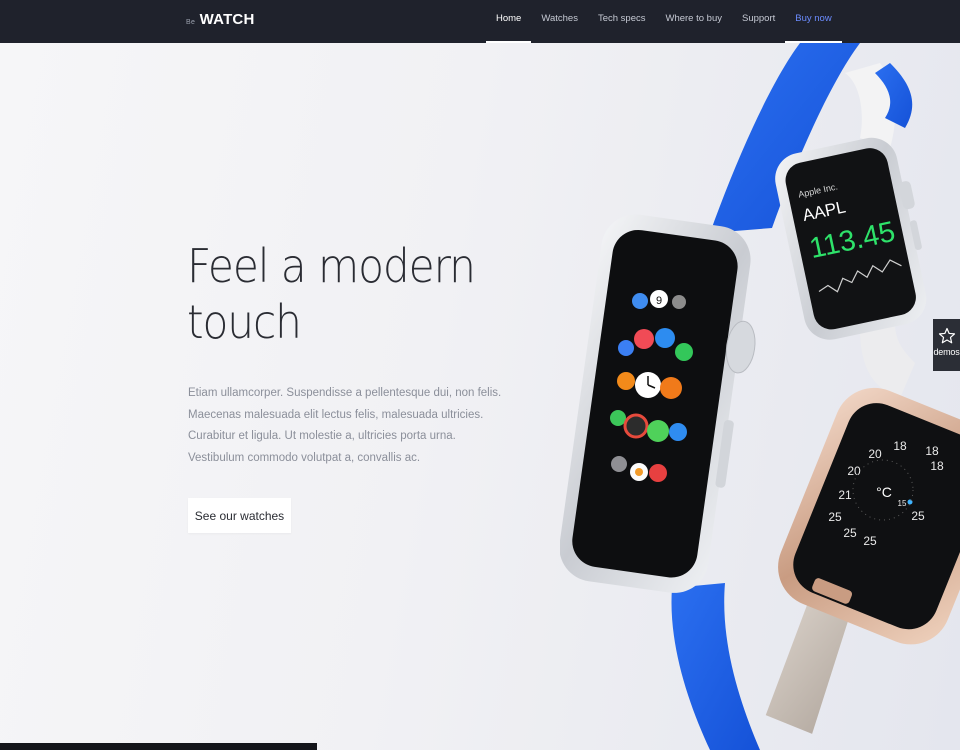 The width and height of the screenshot is (960, 750). Describe the element at coordinates (239, 515) in the screenshot. I see `see-our-watches-button: See our watches` at that location.